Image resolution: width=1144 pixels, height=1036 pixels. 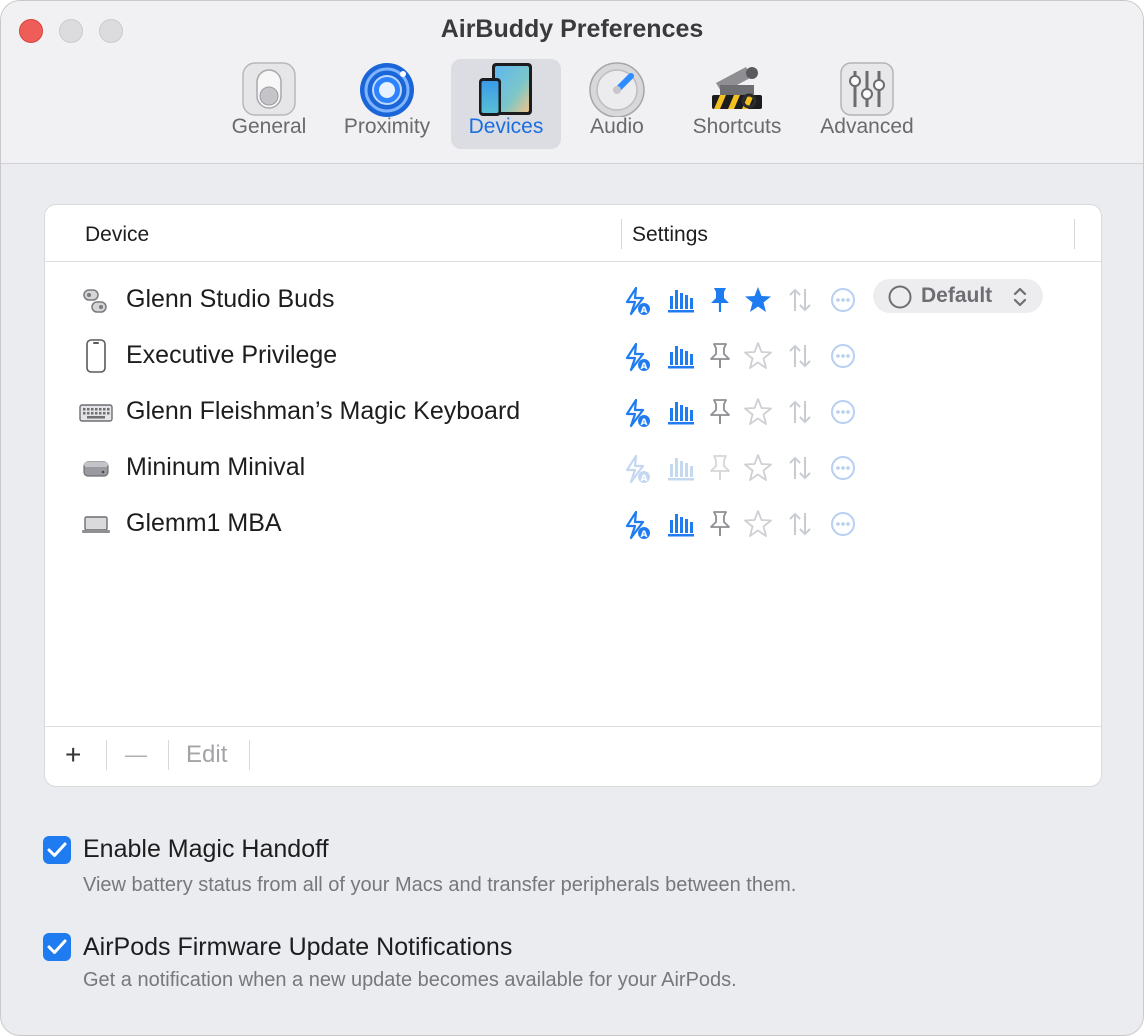 What do you see at coordinates (204, 523) in the screenshot?
I see `device-name: Glemm1 MBA` at bounding box center [204, 523].